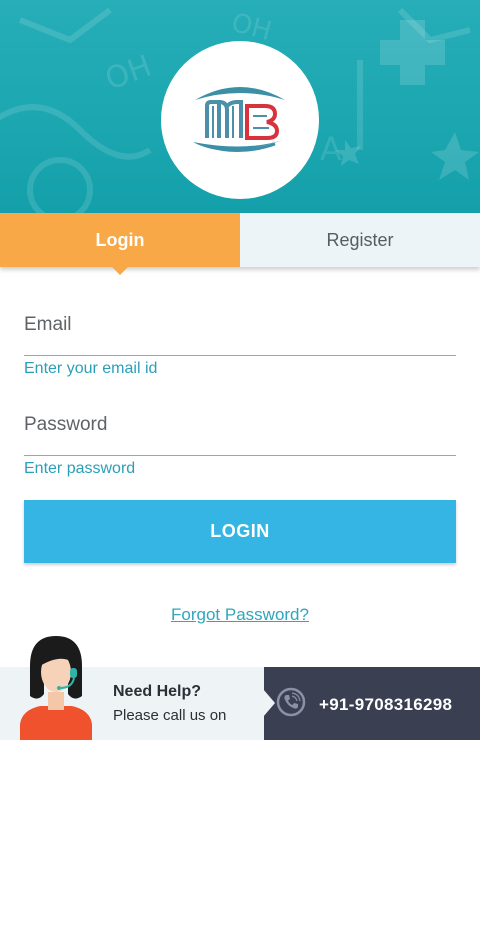 The width and height of the screenshot is (480, 949). I want to click on support-agent-icon, so click(56, 688).